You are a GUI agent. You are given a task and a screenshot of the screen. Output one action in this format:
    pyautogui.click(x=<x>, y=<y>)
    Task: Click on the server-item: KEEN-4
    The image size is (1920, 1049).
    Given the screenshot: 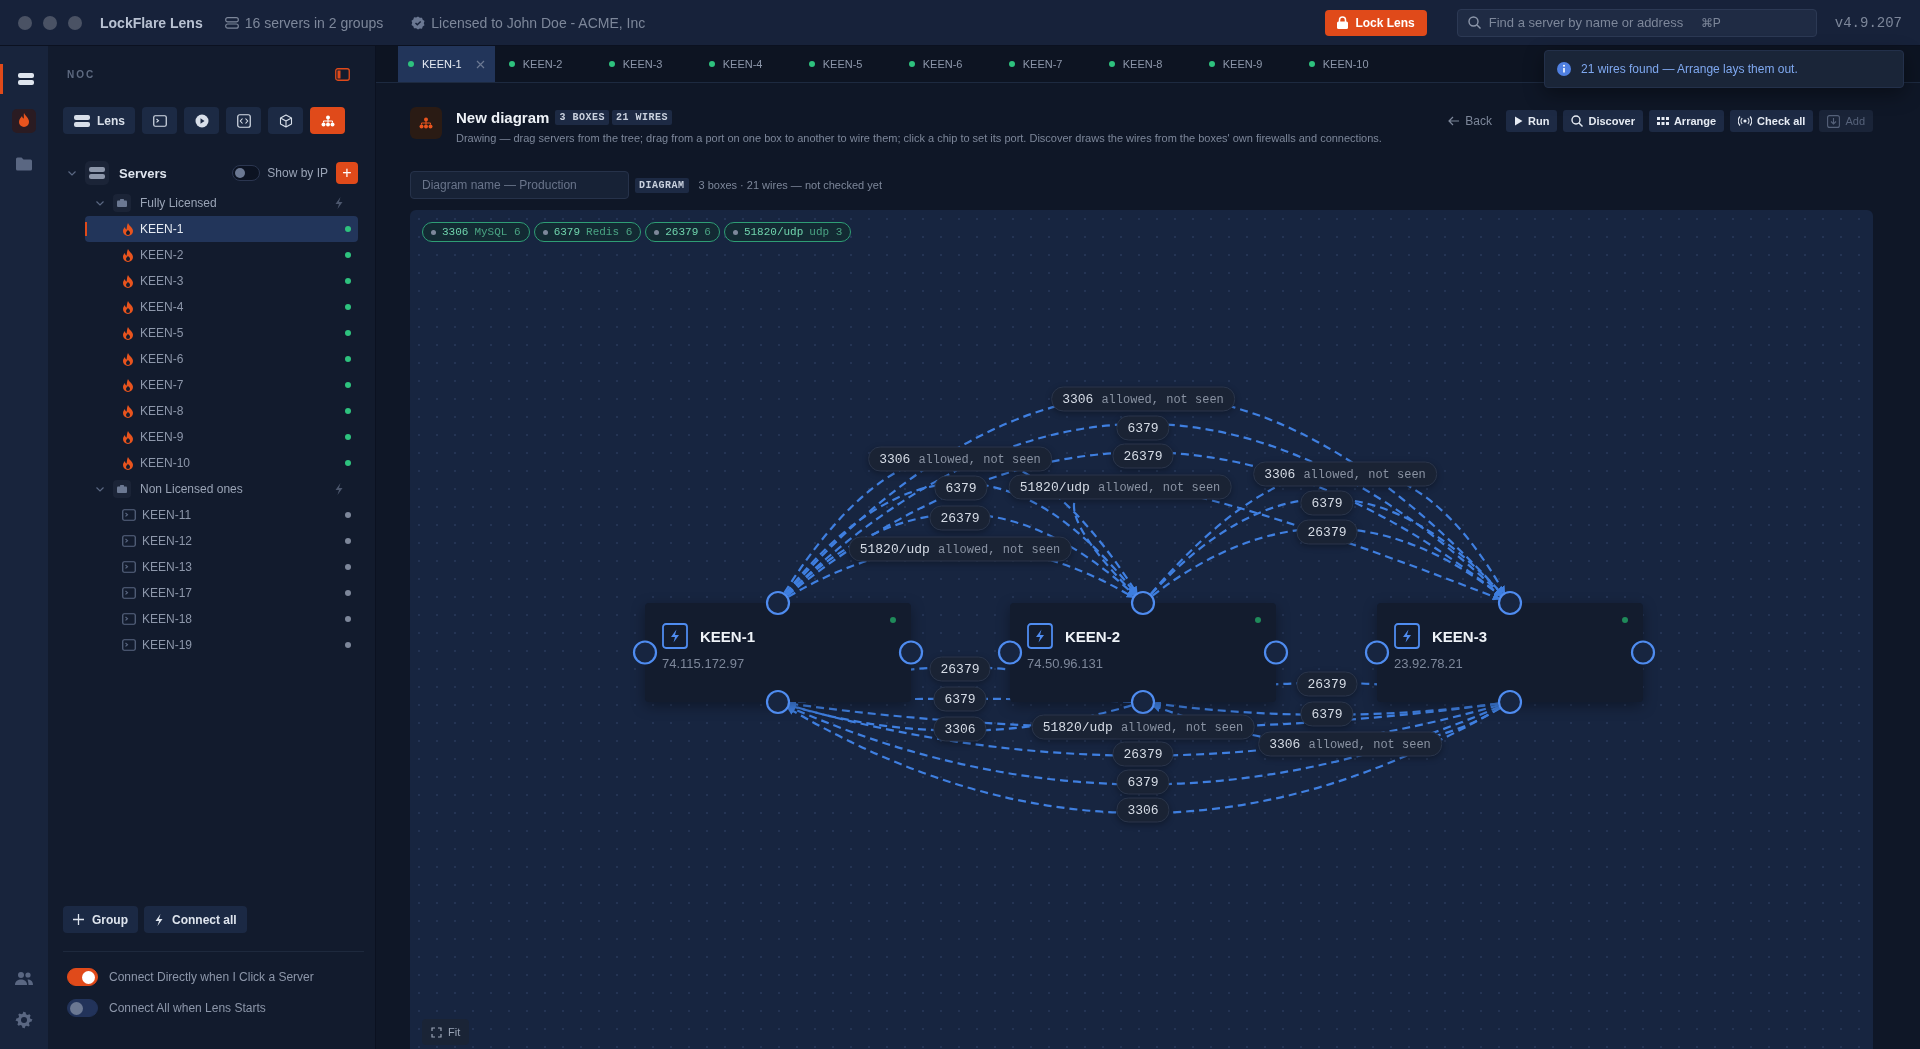 What is the action you would take?
    pyautogui.click(x=221, y=307)
    